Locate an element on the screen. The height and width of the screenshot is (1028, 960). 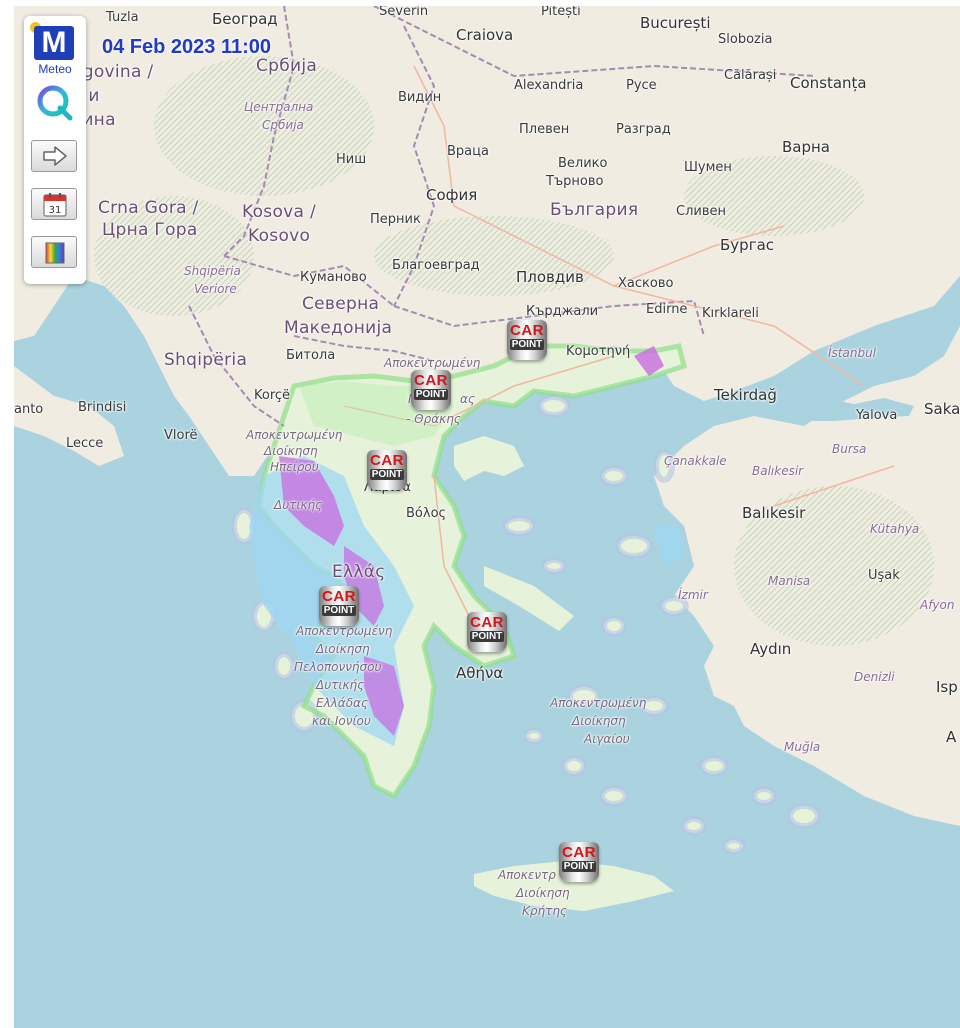
arrow-right-icon is located at coordinates (55, 156).